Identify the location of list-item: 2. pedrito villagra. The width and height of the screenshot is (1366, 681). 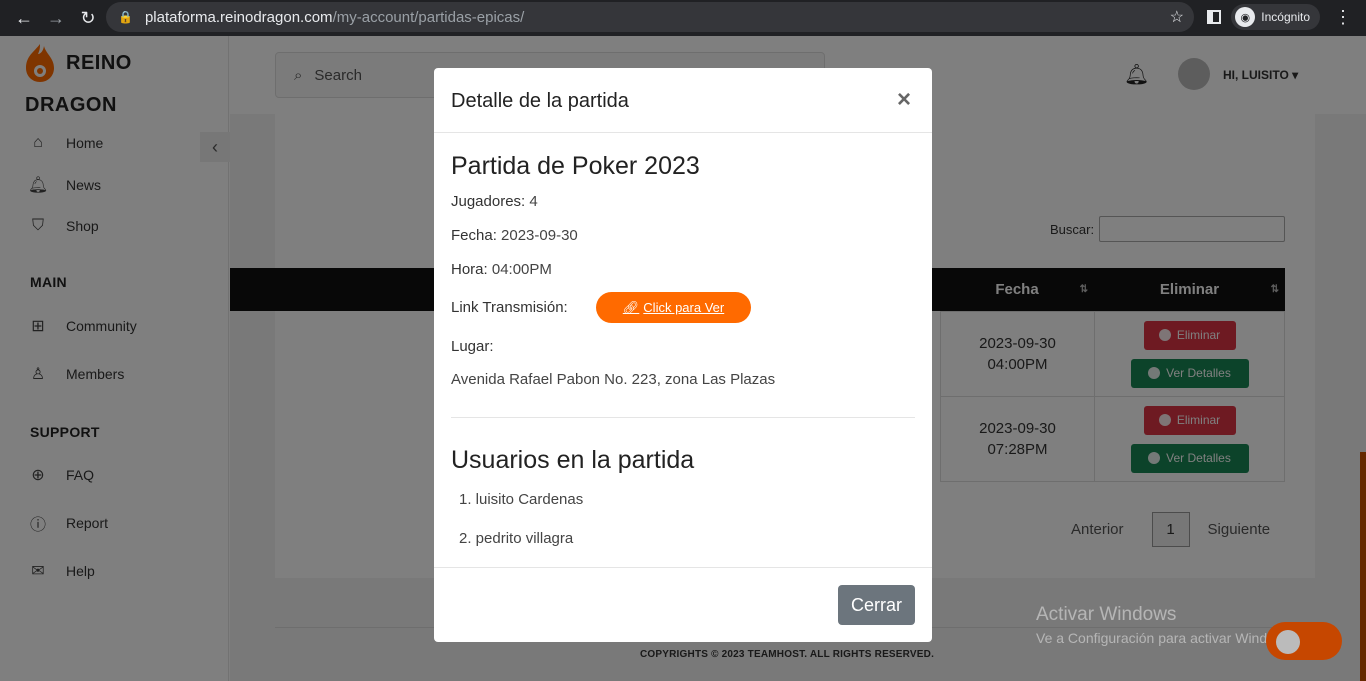
(516, 538).